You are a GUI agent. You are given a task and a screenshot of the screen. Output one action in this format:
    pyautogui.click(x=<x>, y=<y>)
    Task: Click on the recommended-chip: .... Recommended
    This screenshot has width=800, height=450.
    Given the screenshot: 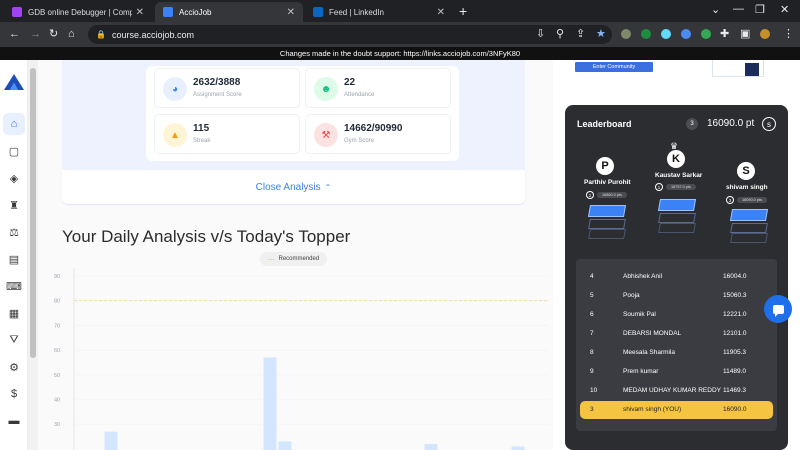 What is the action you would take?
    pyautogui.click(x=293, y=259)
    